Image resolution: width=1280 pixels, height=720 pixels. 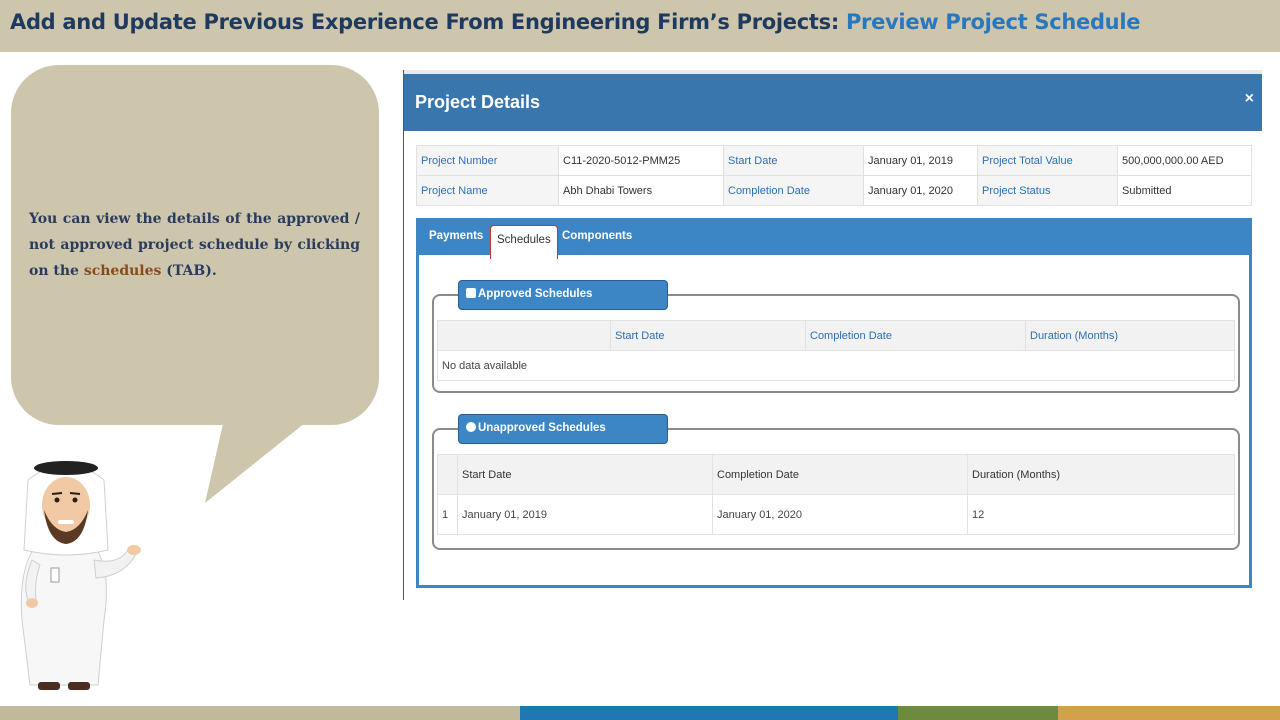 I want to click on tab-payments: Payments, so click(x=456, y=236).